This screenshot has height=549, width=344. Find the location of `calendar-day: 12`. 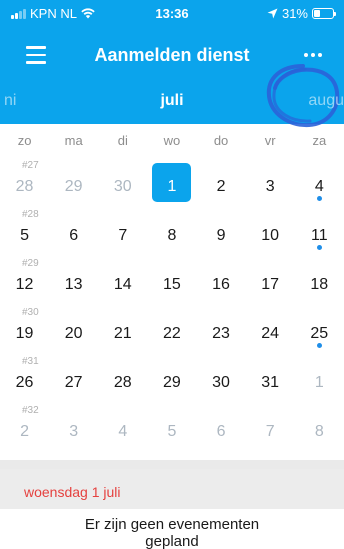

calendar-day: 12 is located at coordinates (24, 282).